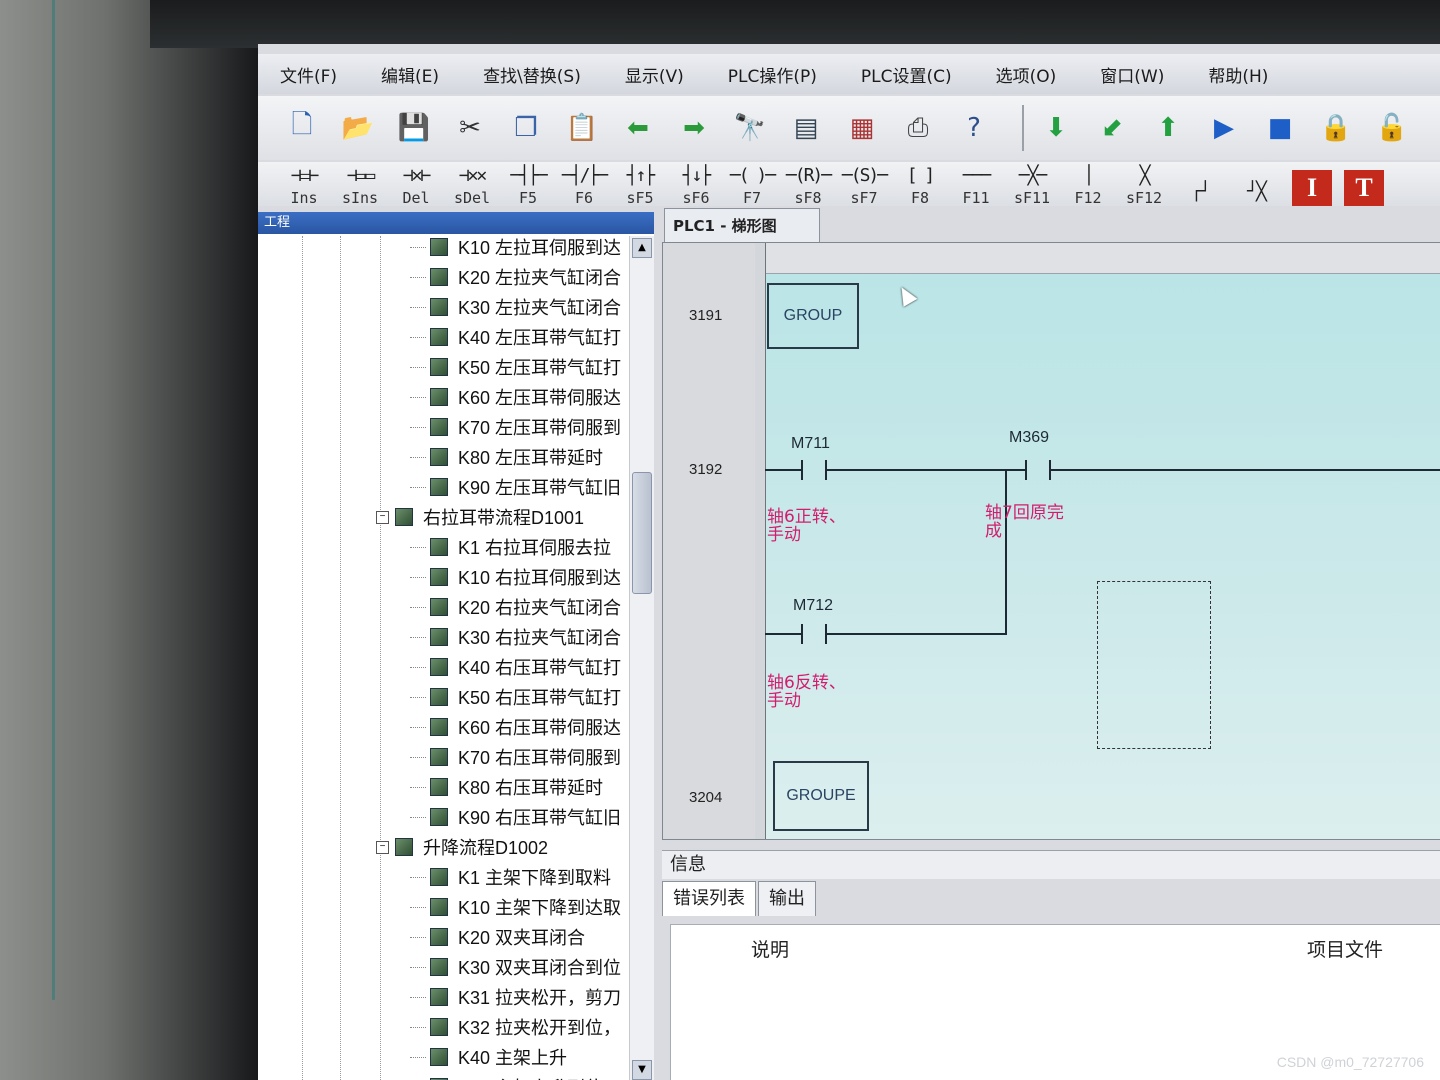 The width and height of the screenshot is (1440, 1080). Describe the element at coordinates (806, 128) in the screenshot. I see `ladder-view-icon: ▤` at that location.